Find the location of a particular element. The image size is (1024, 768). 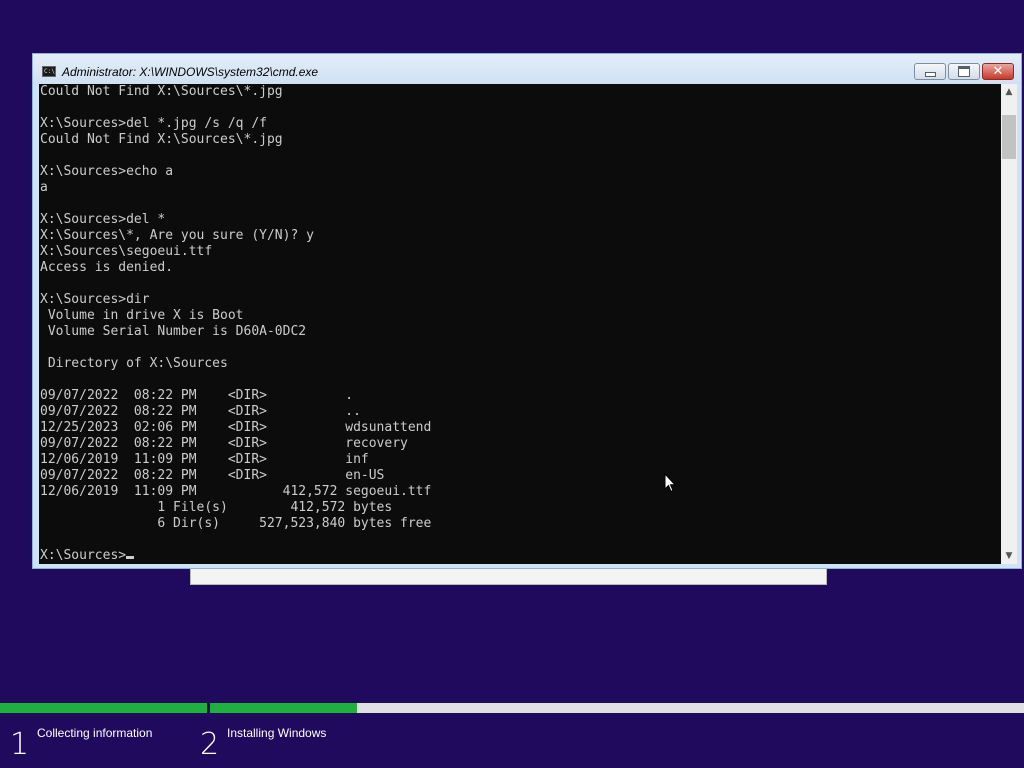

scroll-up-arrow-icon: ▲ is located at coordinates (1009, 92).